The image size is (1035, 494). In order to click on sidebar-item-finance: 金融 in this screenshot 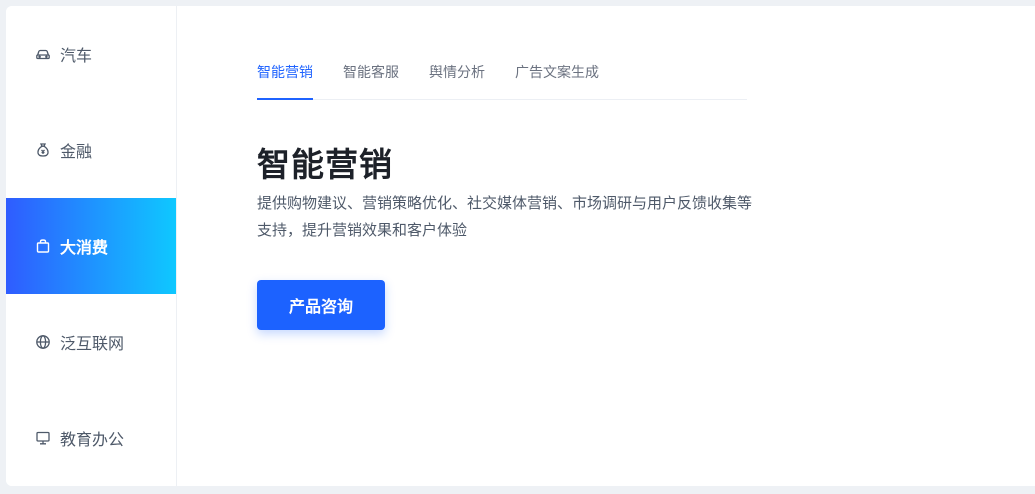, I will do `click(91, 150)`.